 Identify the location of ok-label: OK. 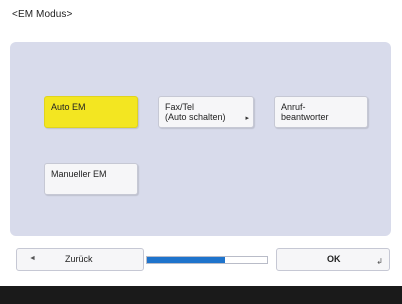
(334, 259).